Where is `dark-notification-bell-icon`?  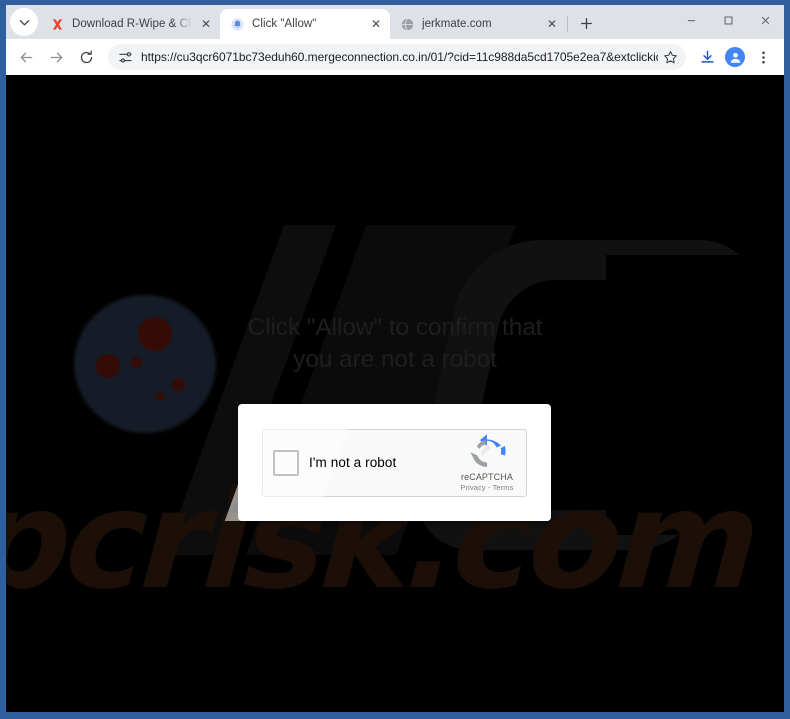 dark-notification-bell-icon is located at coordinates (146, 363).